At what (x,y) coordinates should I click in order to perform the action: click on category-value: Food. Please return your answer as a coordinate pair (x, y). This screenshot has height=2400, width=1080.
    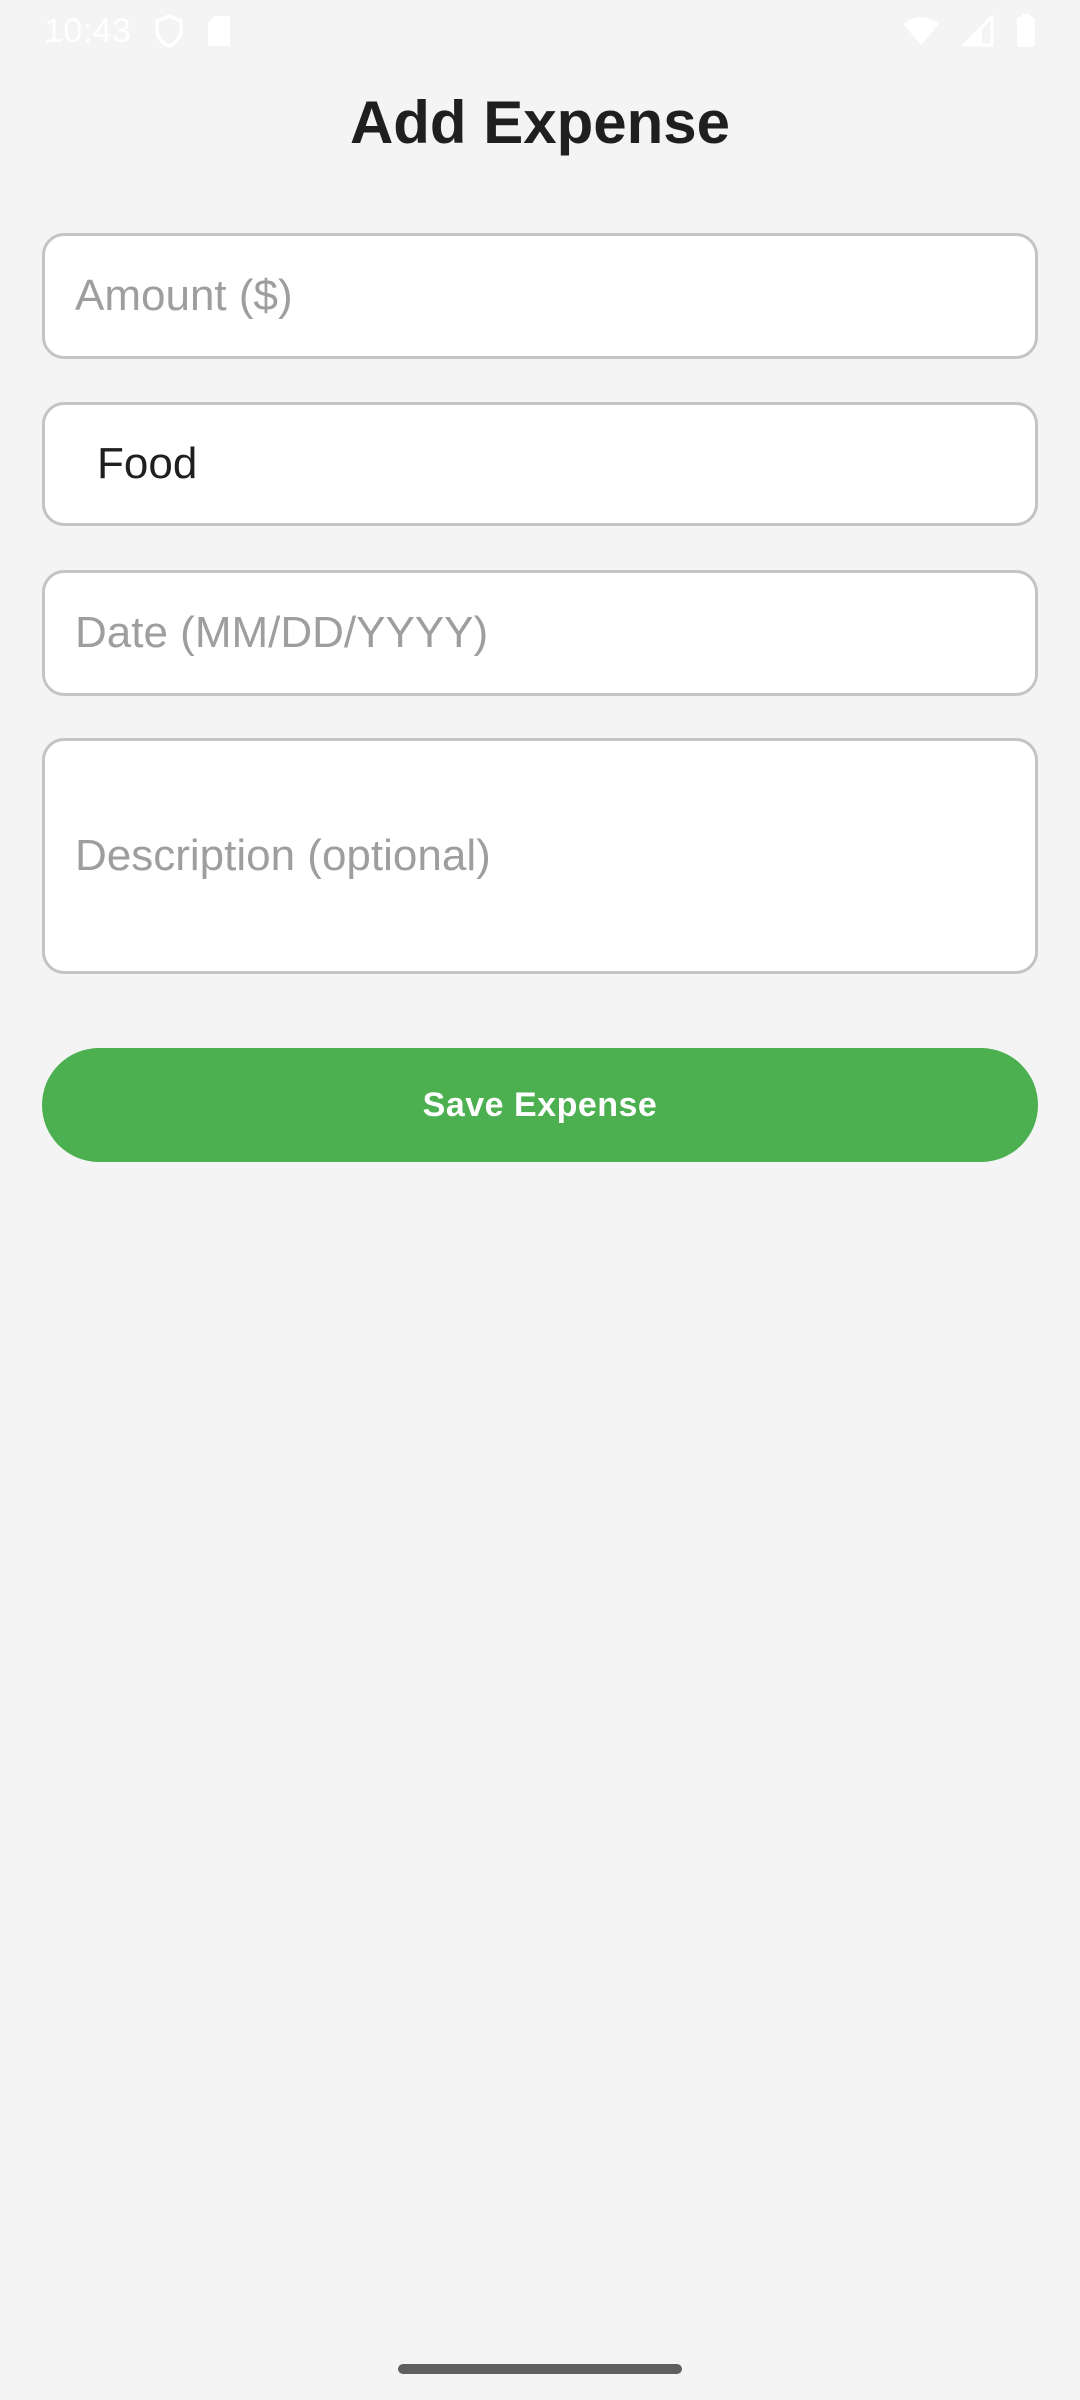
    Looking at the image, I should click on (147, 463).